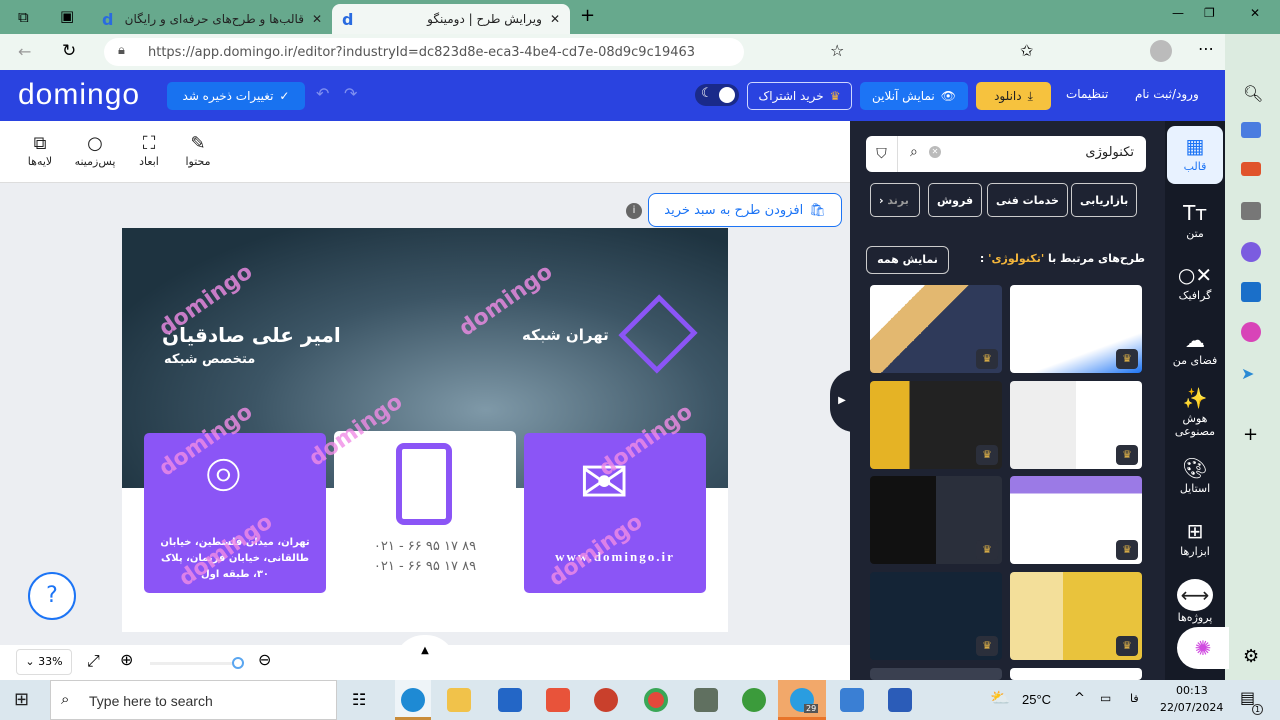 This screenshot has width=1280, height=720. I want to click on edge-taskbar-app, so click(413, 700).